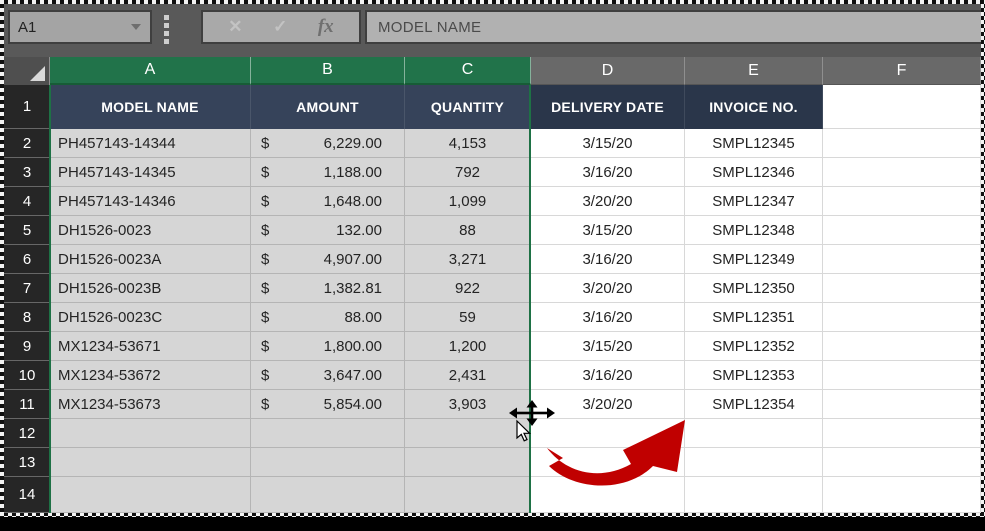 This screenshot has height=531, width=985. What do you see at coordinates (27, 201) in the screenshot?
I see `row-header-4: 4` at bounding box center [27, 201].